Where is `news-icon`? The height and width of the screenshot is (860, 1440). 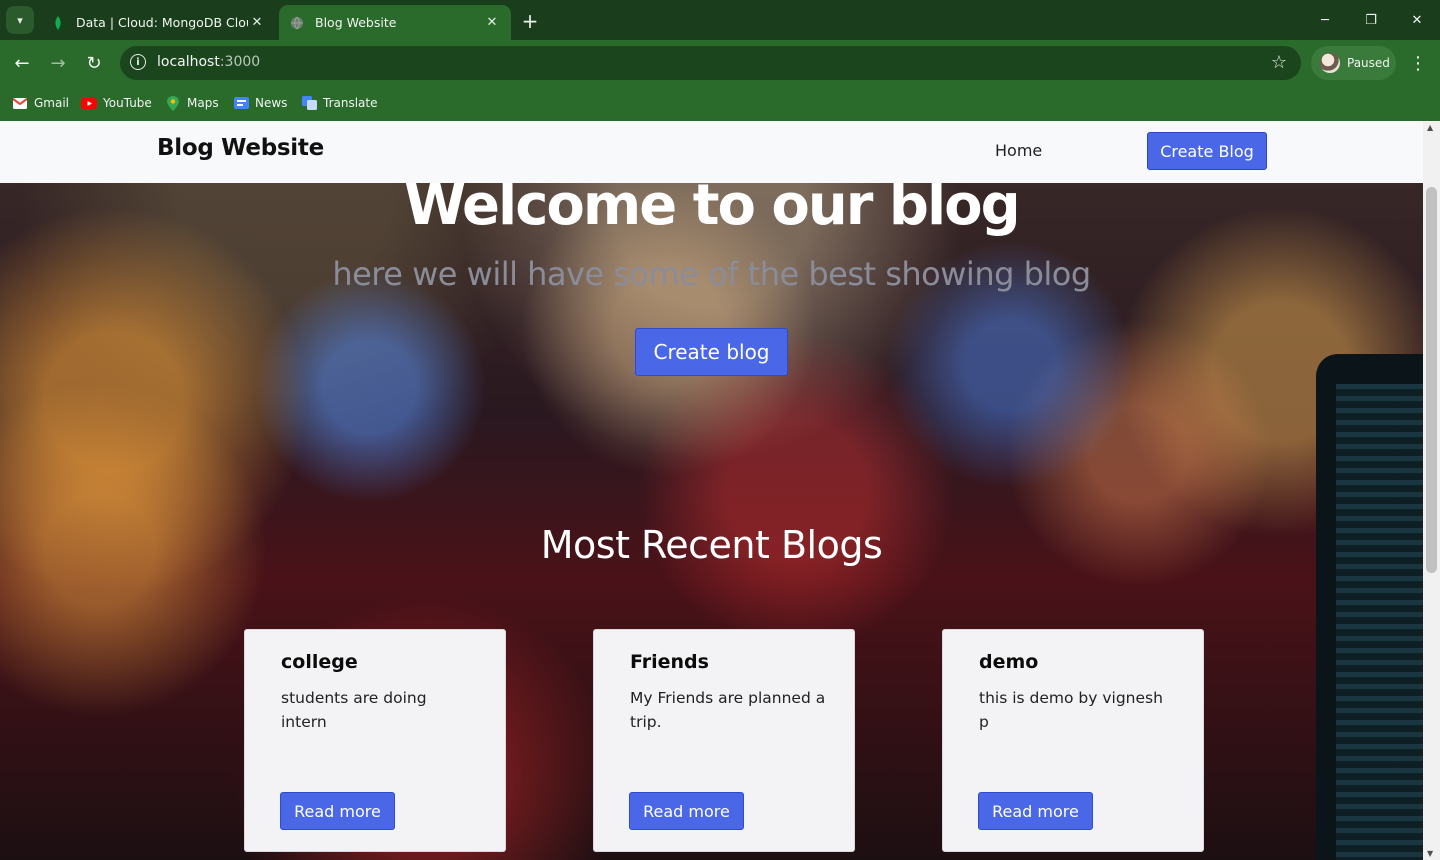
news-icon is located at coordinates (241, 103).